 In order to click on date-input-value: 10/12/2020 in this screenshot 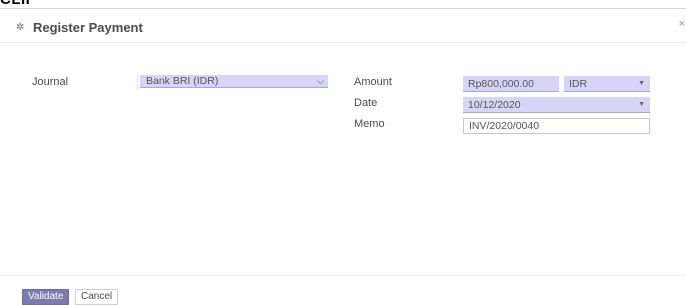, I will do `click(494, 105)`.